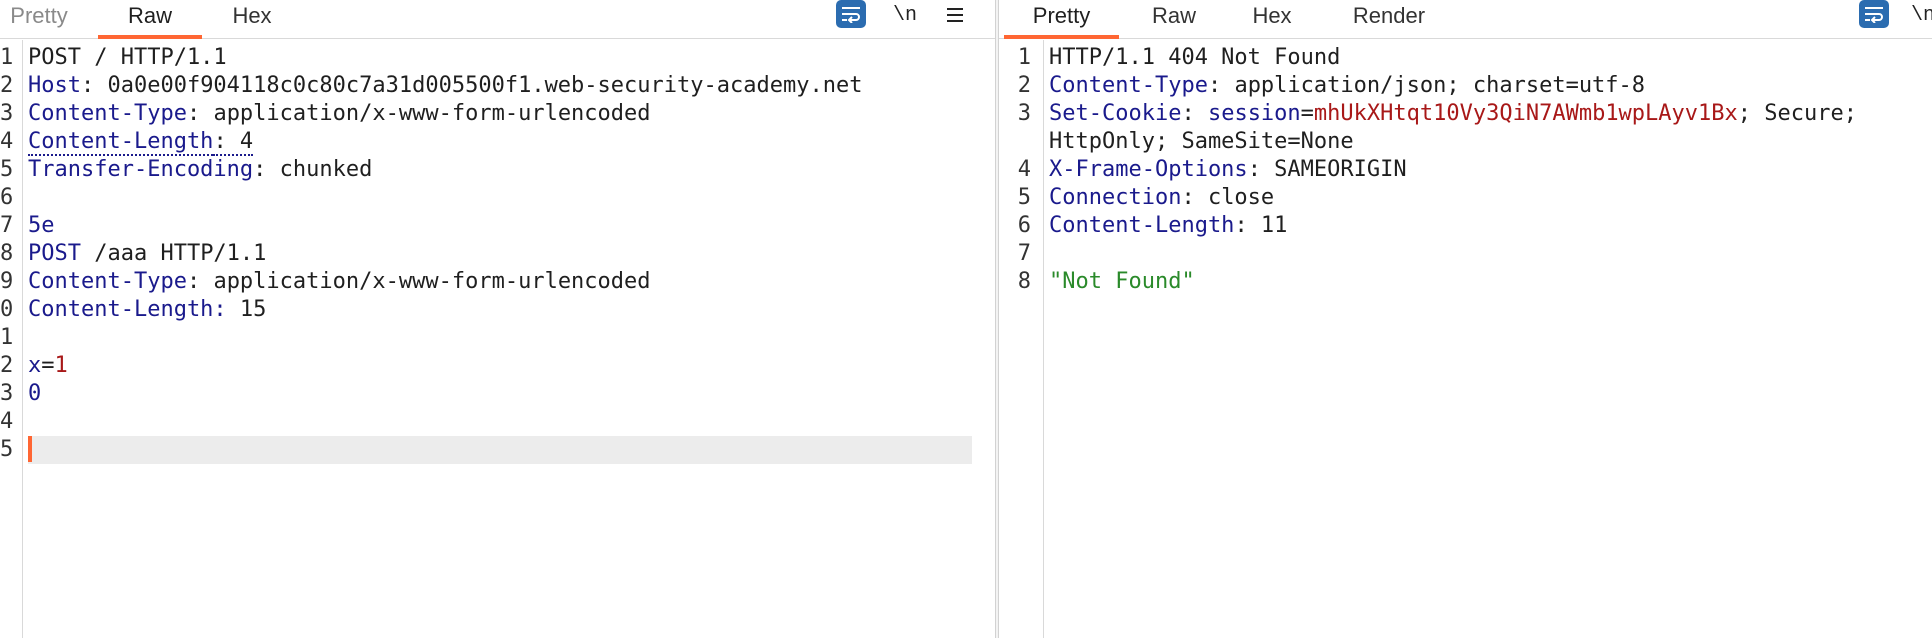 This screenshot has height=638, width=1932. What do you see at coordinates (1195, 57) in the screenshot?
I see `token: HTTP/1.1 404 Not Found` at bounding box center [1195, 57].